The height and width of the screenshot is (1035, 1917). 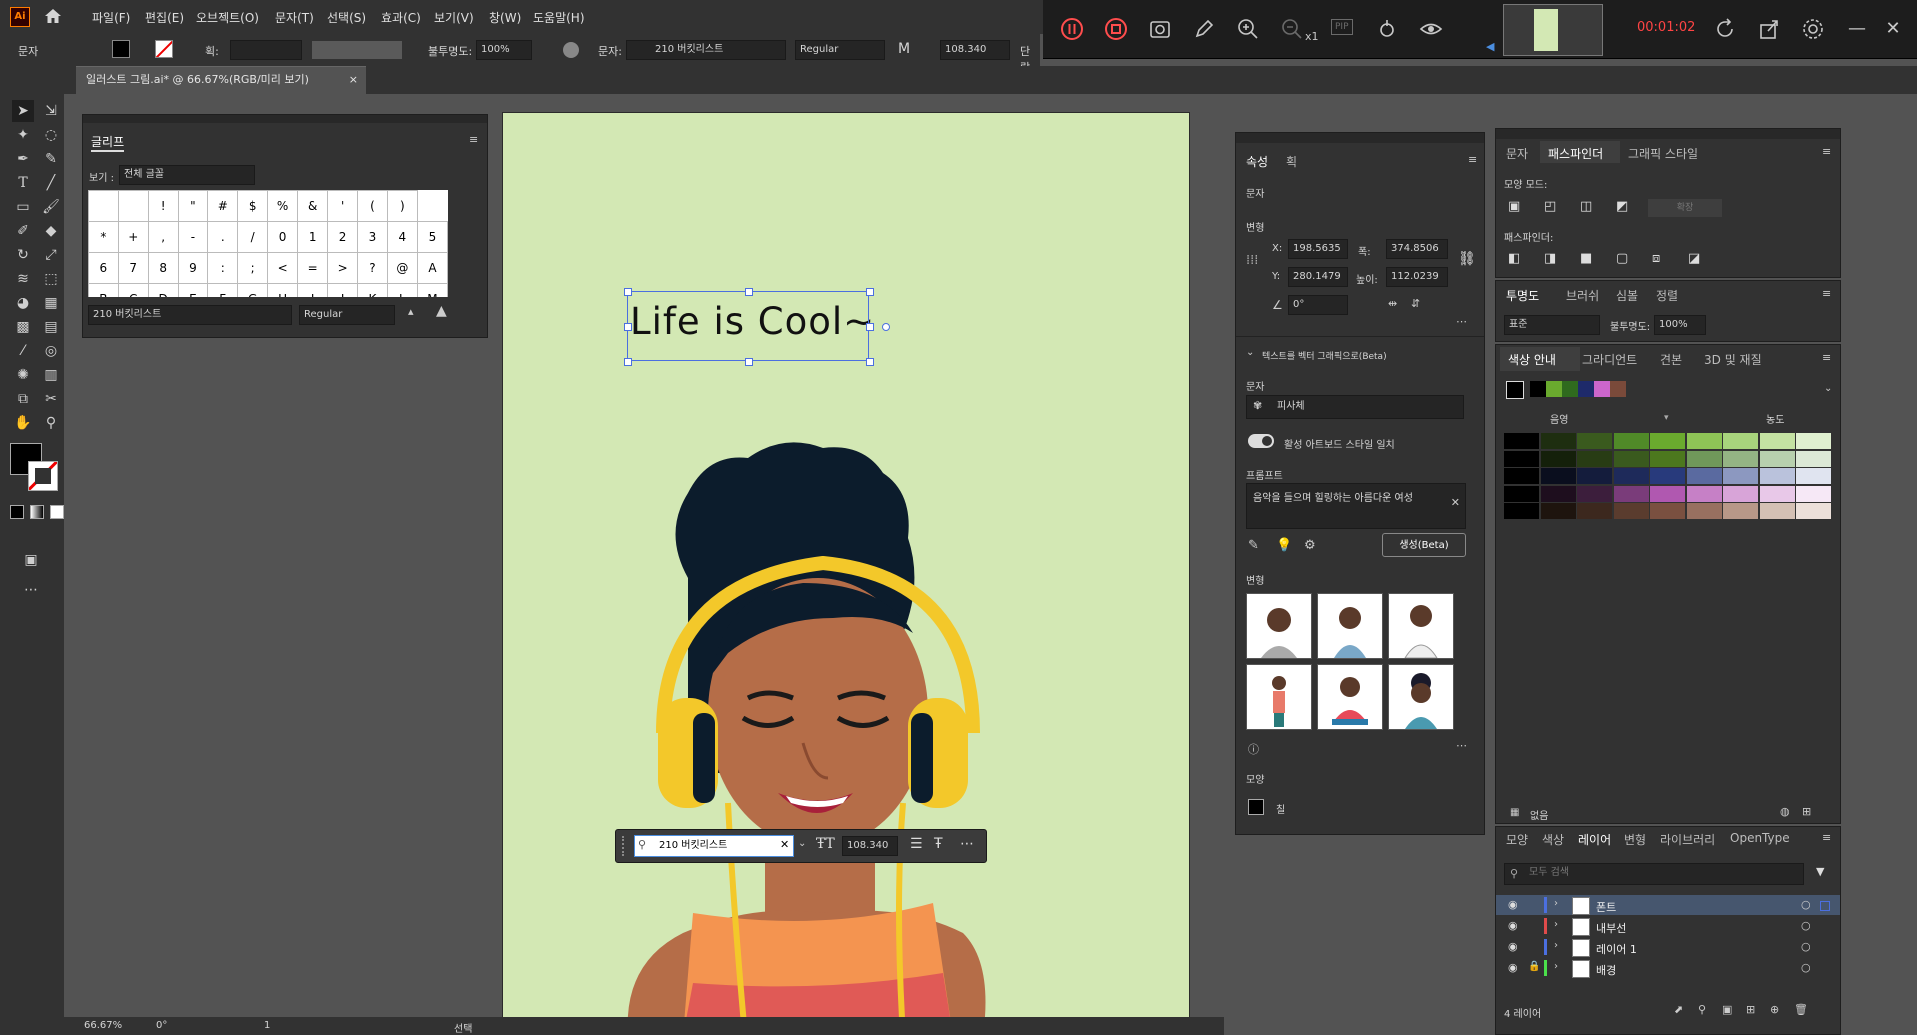 What do you see at coordinates (103, 206) in the screenshot?
I see `glyph-cell` at bounding box center [103, 206].